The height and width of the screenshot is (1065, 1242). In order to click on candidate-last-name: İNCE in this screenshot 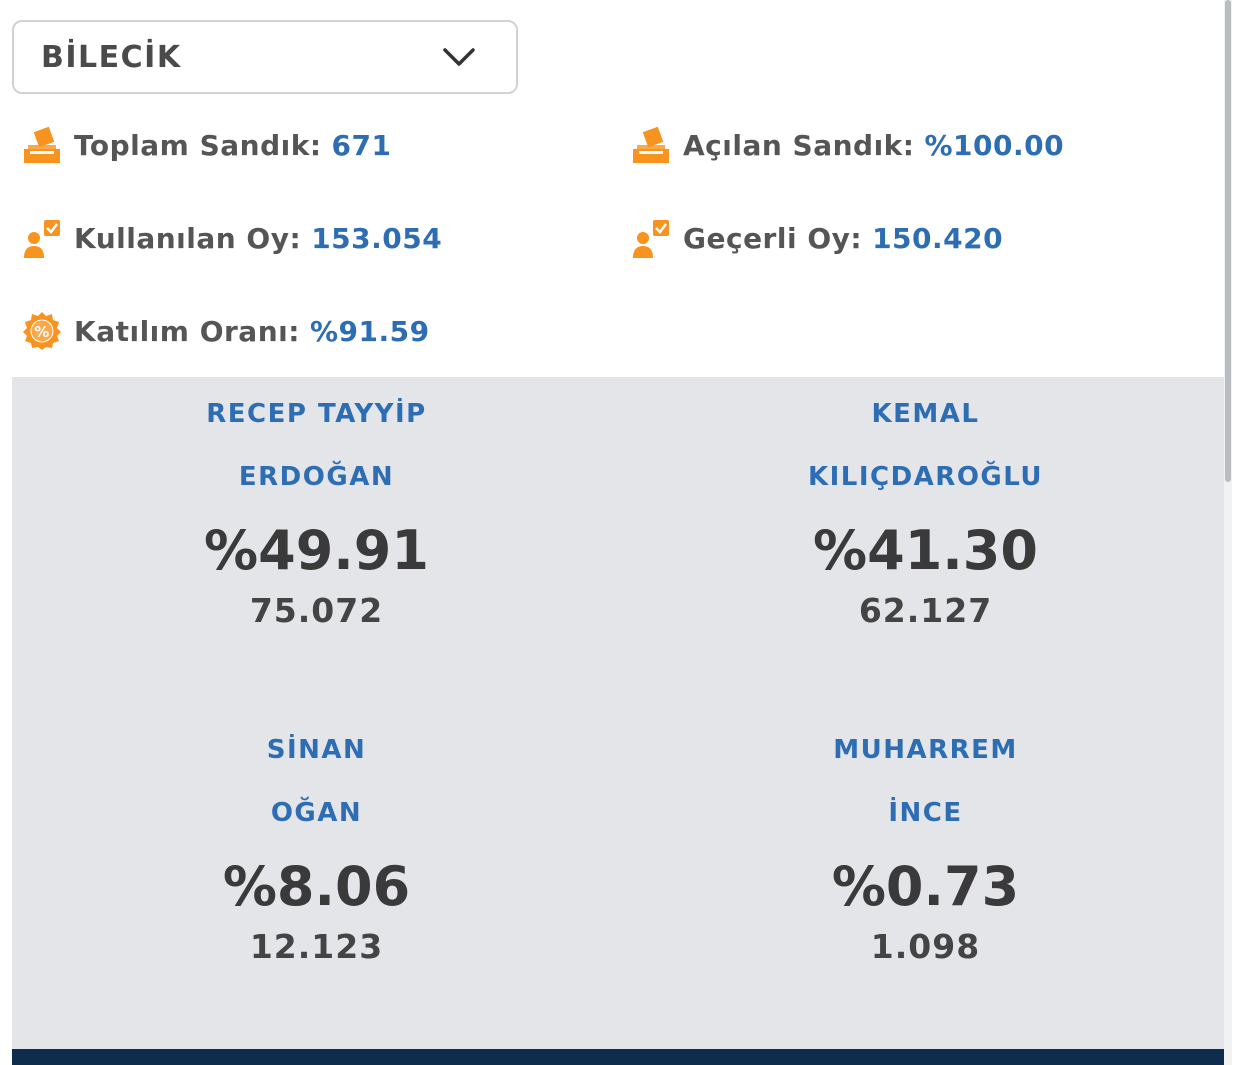, I will do `click(925, 813)`.